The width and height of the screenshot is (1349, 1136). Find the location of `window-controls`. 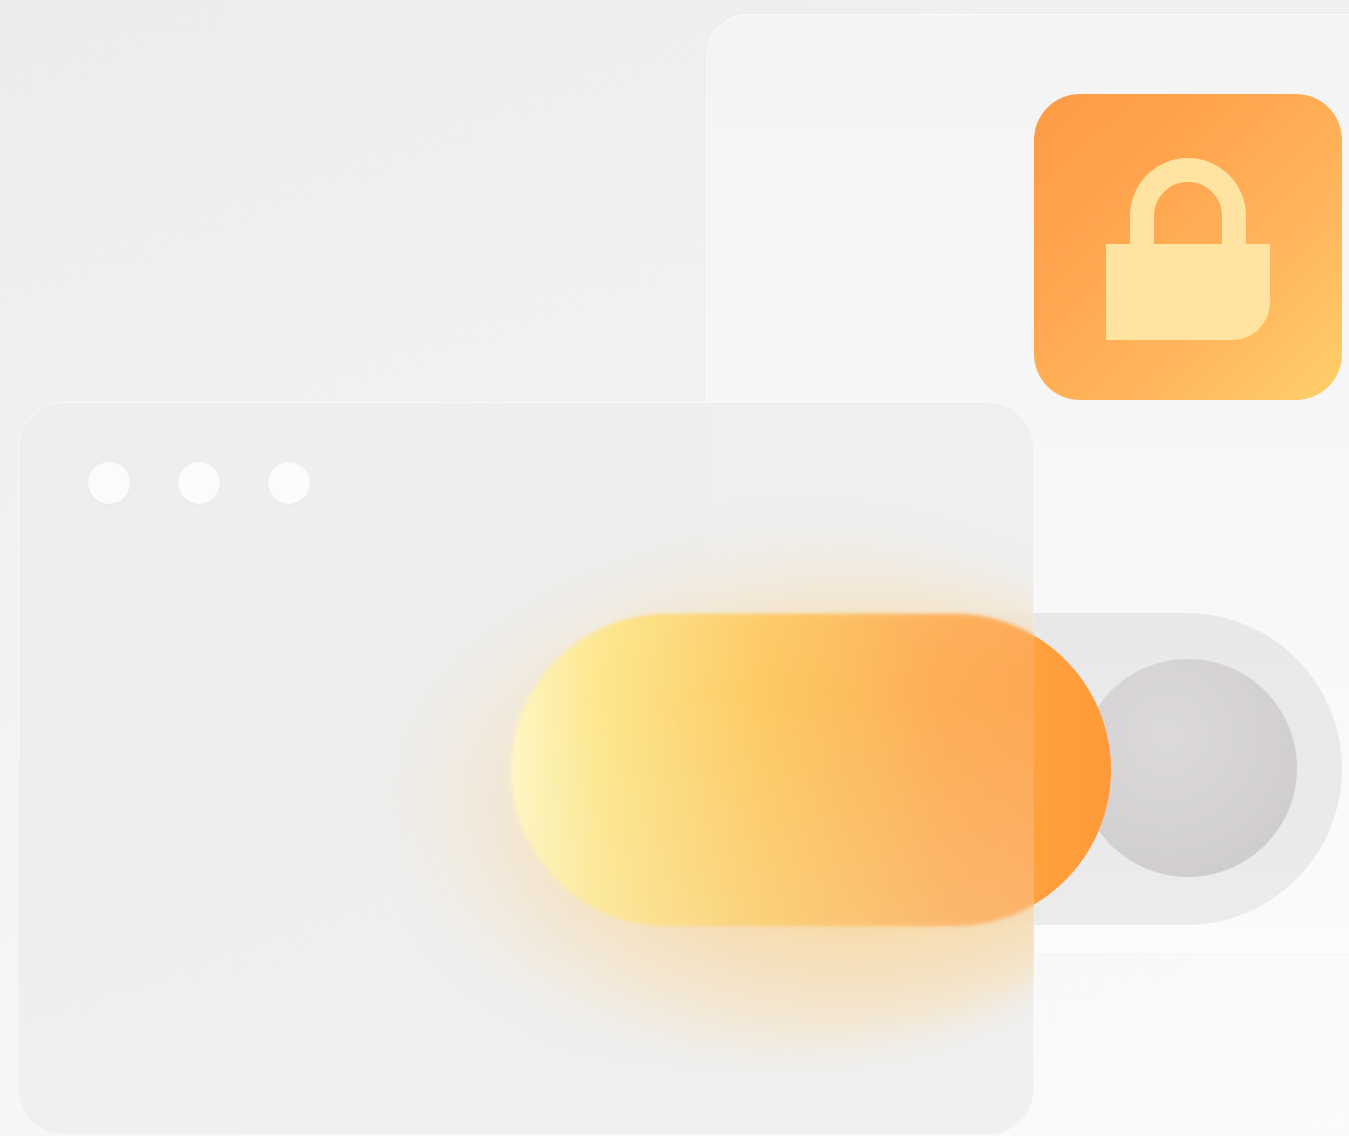

window-controls is located at coordinates (199, 483).